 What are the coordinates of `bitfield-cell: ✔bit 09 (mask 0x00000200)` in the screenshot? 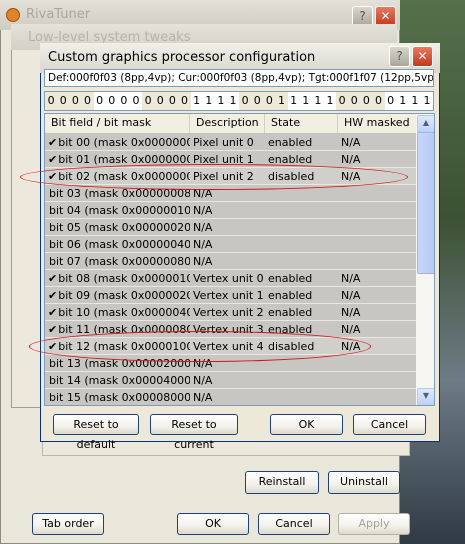 It's located at (117, 295).